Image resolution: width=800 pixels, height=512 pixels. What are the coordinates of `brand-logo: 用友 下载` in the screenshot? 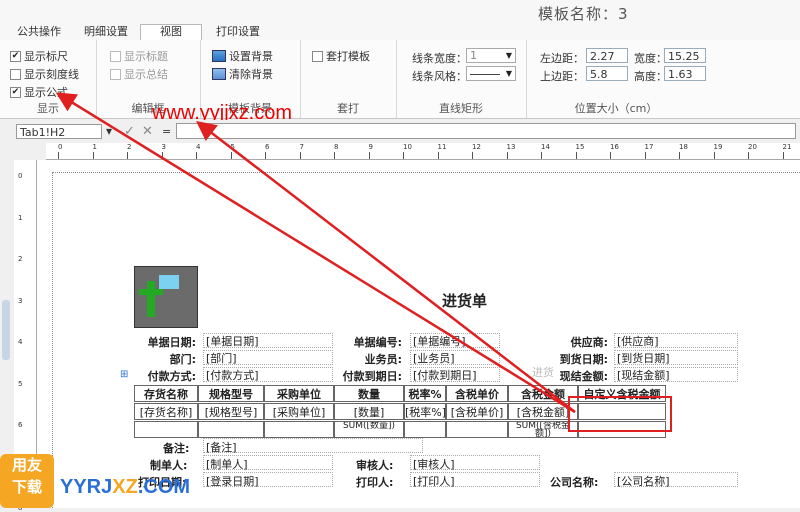 It's located at (27, 481).